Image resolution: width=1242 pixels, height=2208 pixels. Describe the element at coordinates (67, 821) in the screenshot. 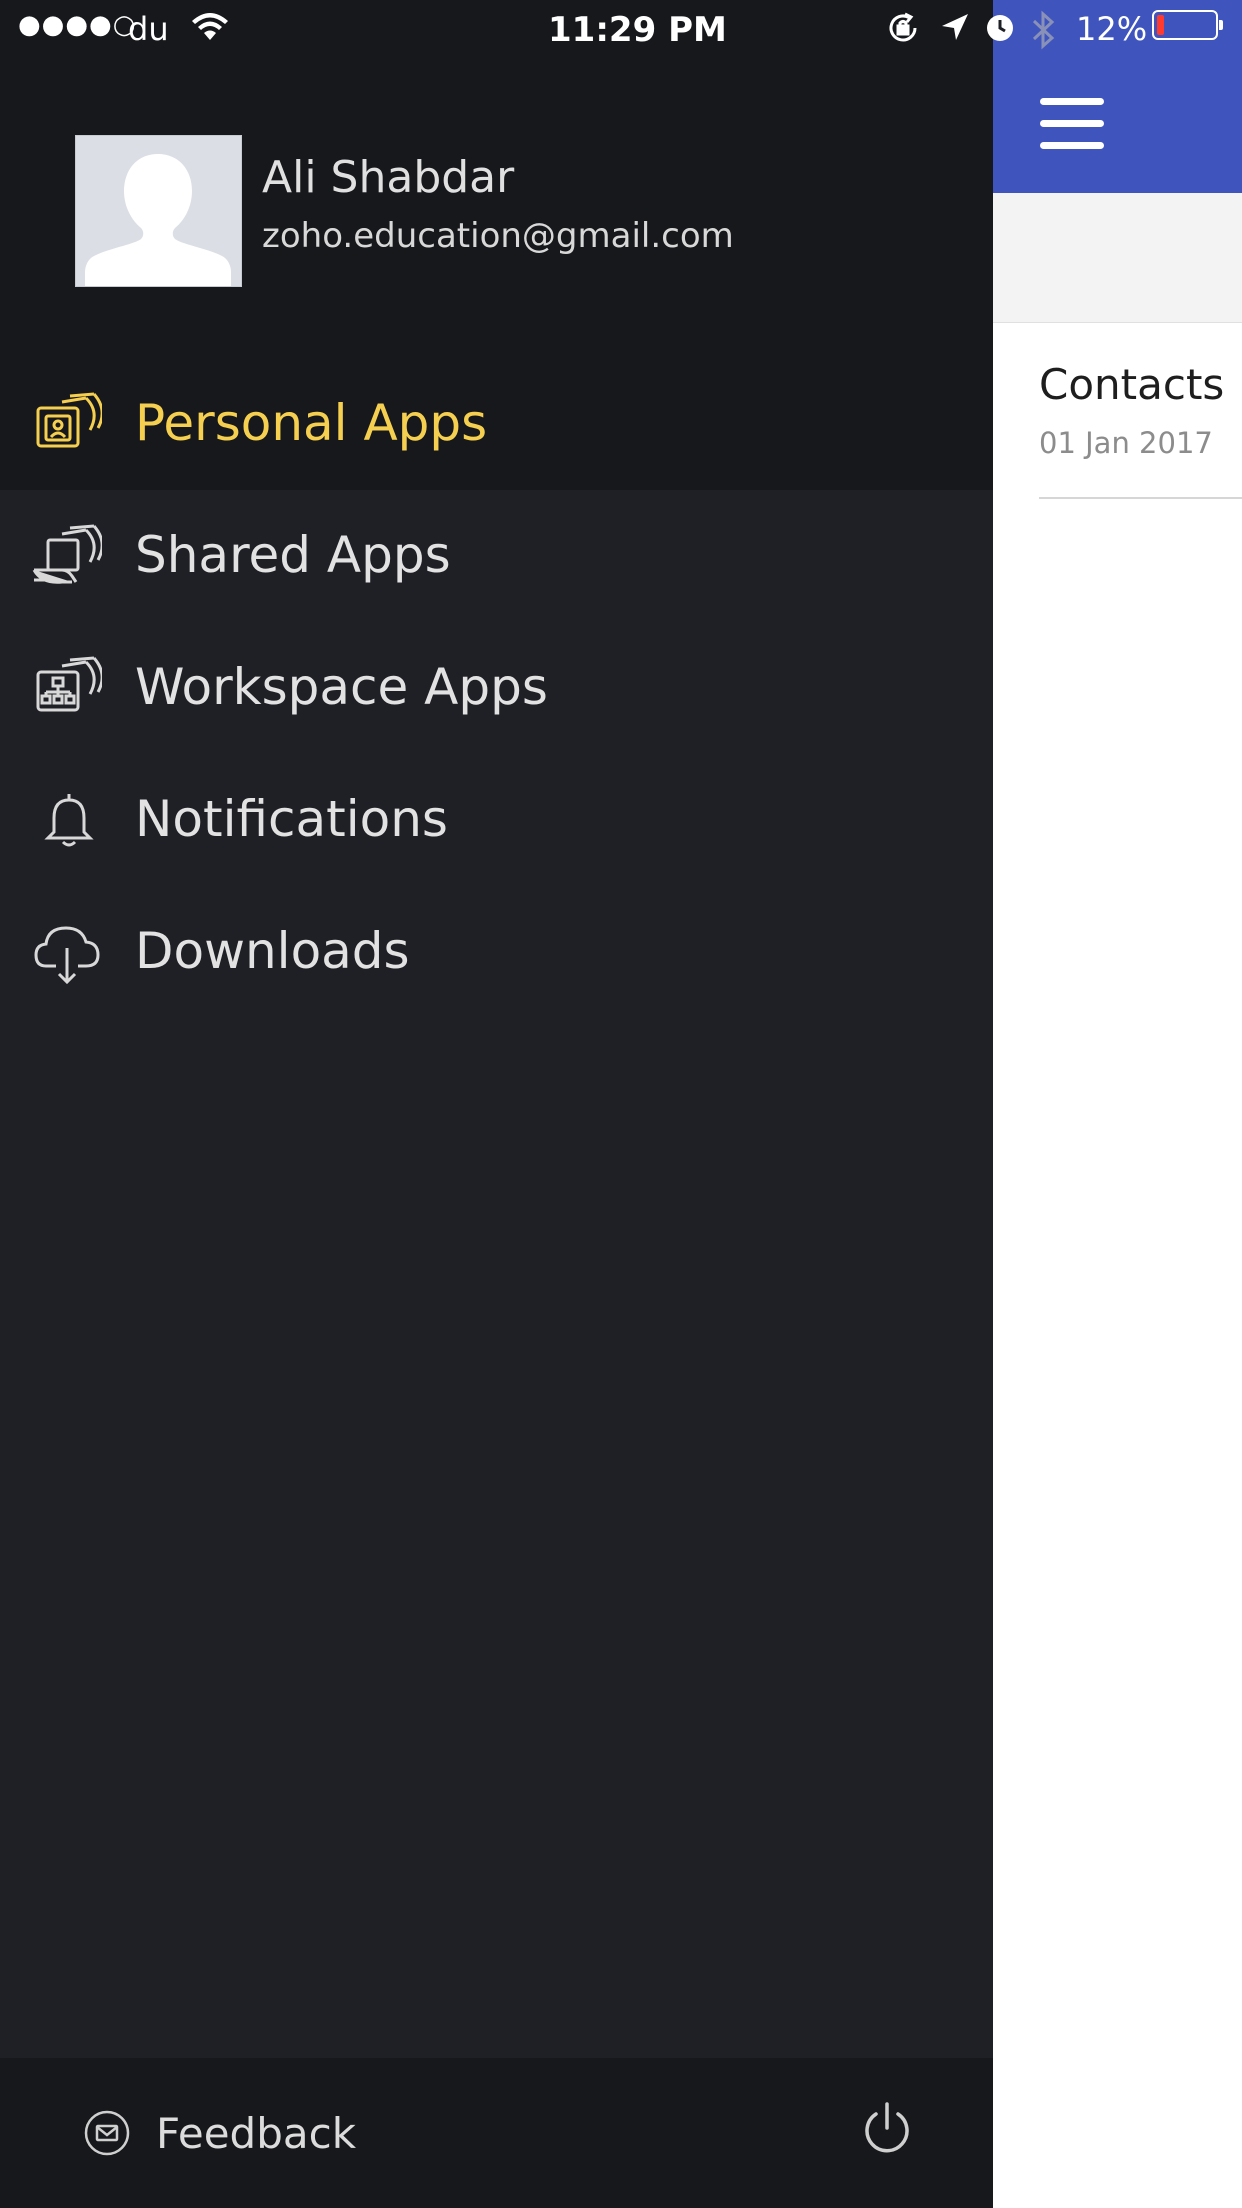

I see `bell-icon` at that location.